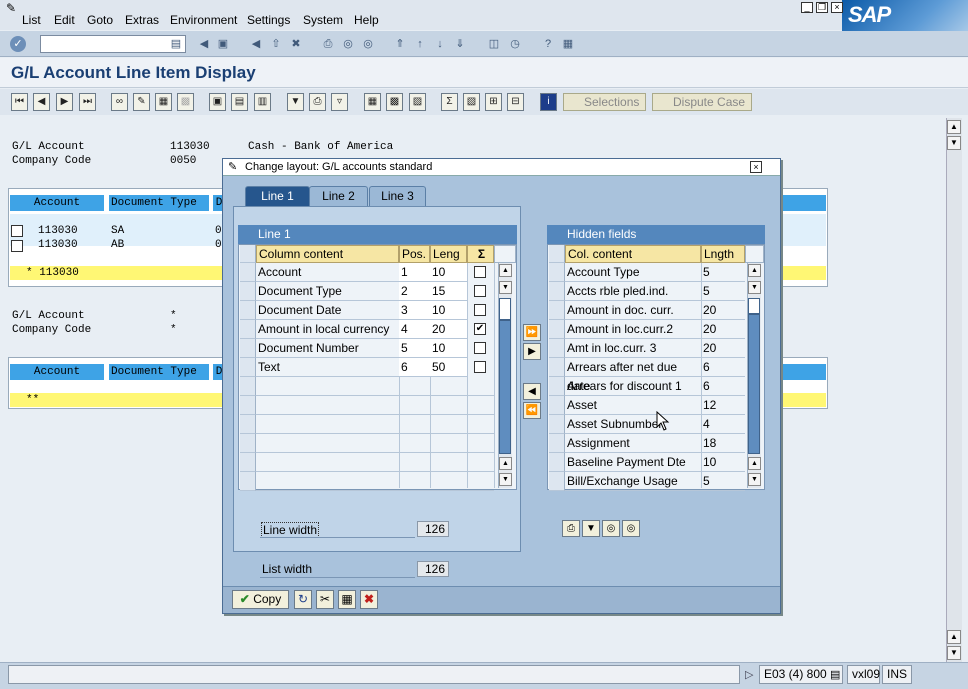 The height and width of the screenshot is (689, 968). Describe the element at coordinates (480, 348) in the screenshot. I see `line1-sum-checkbox` at that location.